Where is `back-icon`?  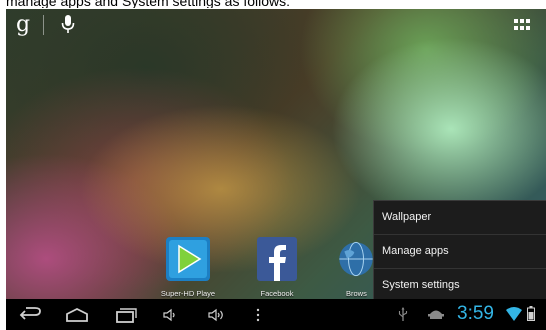 back-icon is located at coordinates (30, 313).